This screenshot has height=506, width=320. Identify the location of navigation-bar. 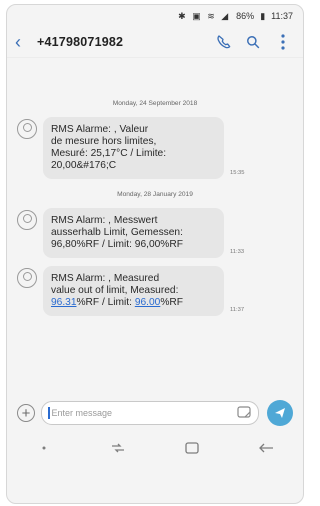
(155, 448).